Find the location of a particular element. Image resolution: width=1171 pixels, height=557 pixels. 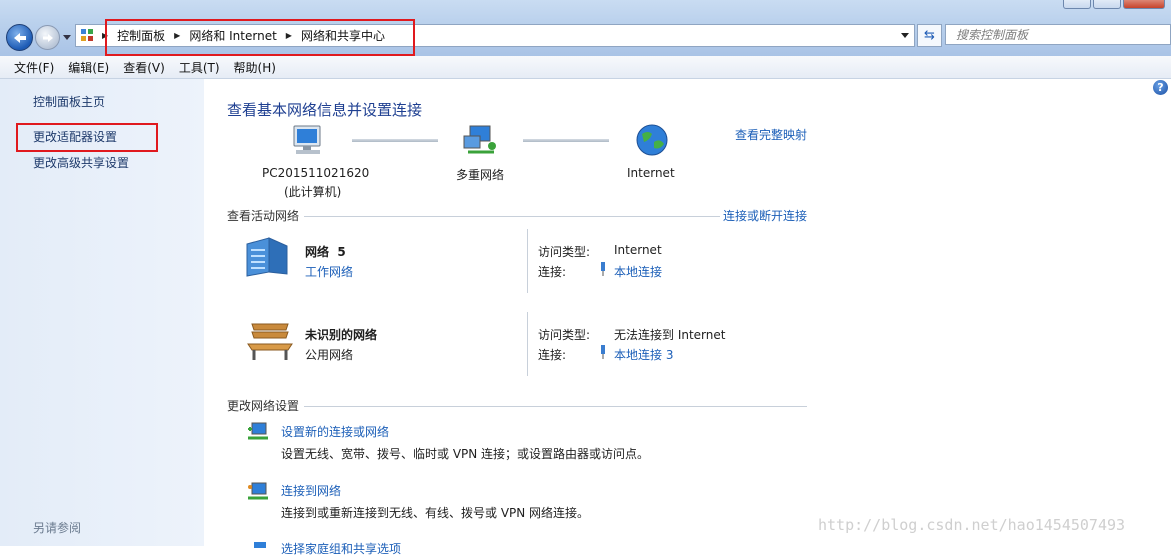

network-type-link: 工作网络 is located at coordinates (329, 271).